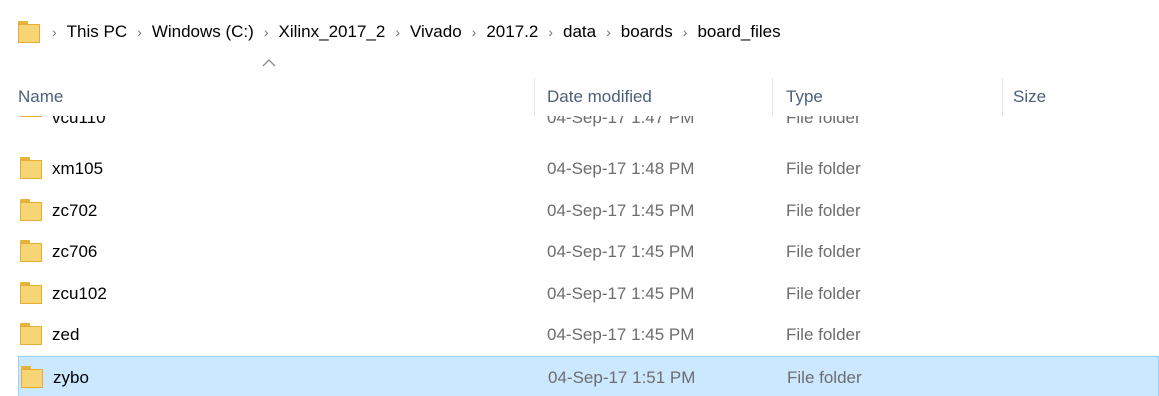 The image size is (1159, 396). What do you see at coordinates (79, 293) in the screenshot?
I see `file-name: zcu102` at bounding box center [79, 293].